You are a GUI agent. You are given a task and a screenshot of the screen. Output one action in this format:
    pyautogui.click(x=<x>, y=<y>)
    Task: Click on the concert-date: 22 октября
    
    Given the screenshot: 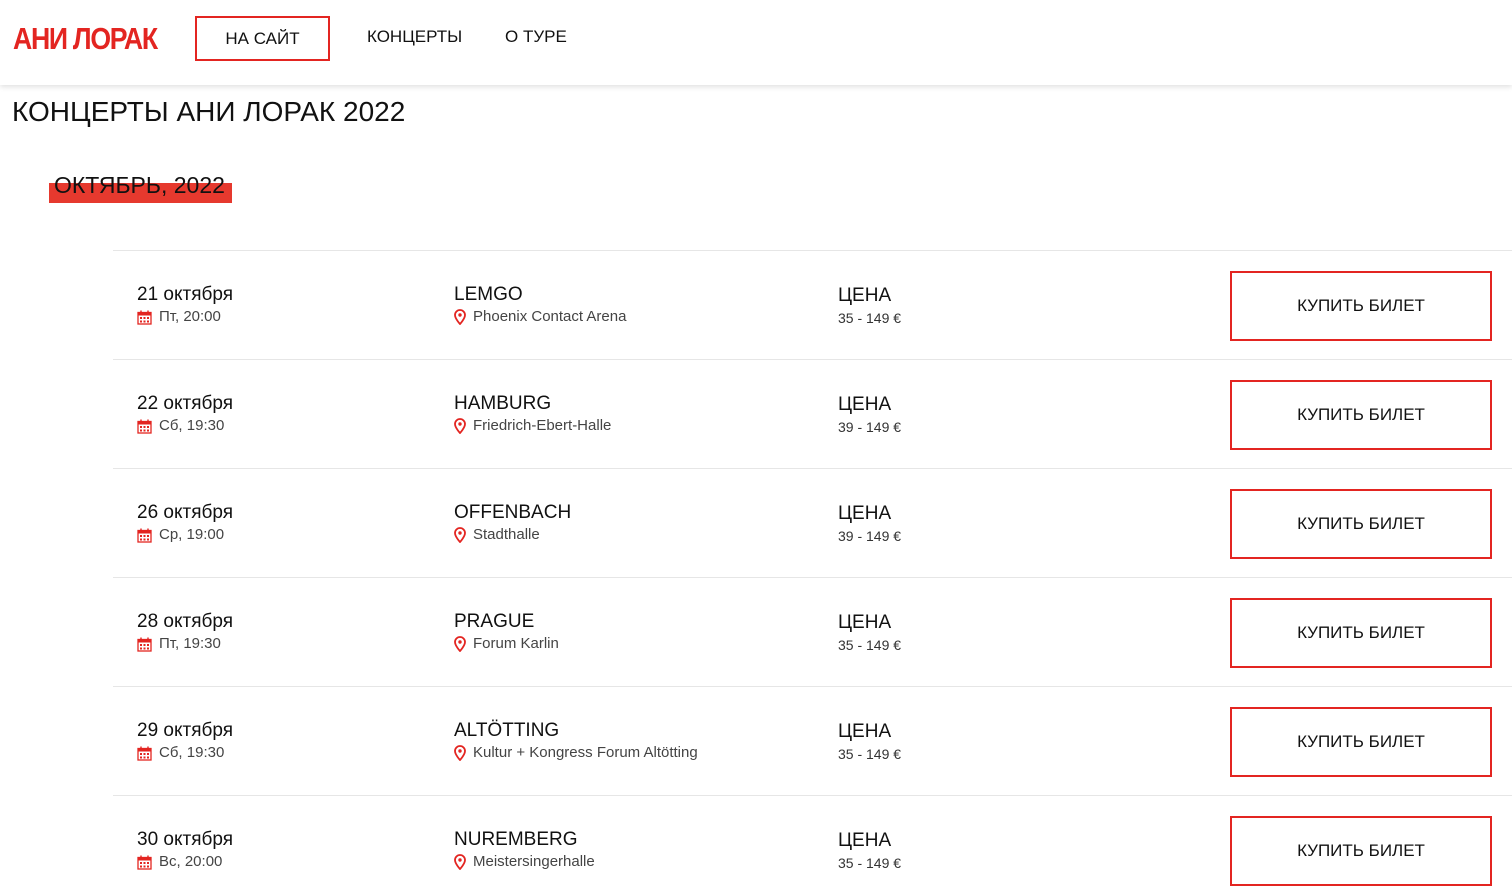 What is the action you would take?
    pyautogui.click(x=185, y=403)
    